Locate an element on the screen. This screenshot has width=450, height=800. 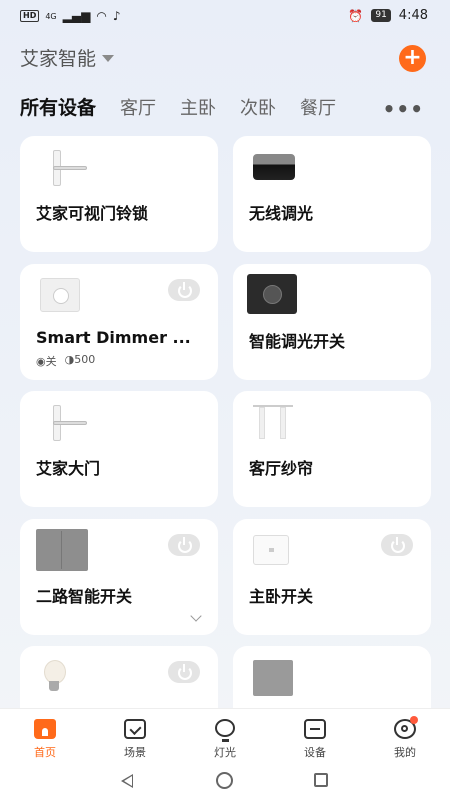
home-icon is located at coordinates (45, 729).